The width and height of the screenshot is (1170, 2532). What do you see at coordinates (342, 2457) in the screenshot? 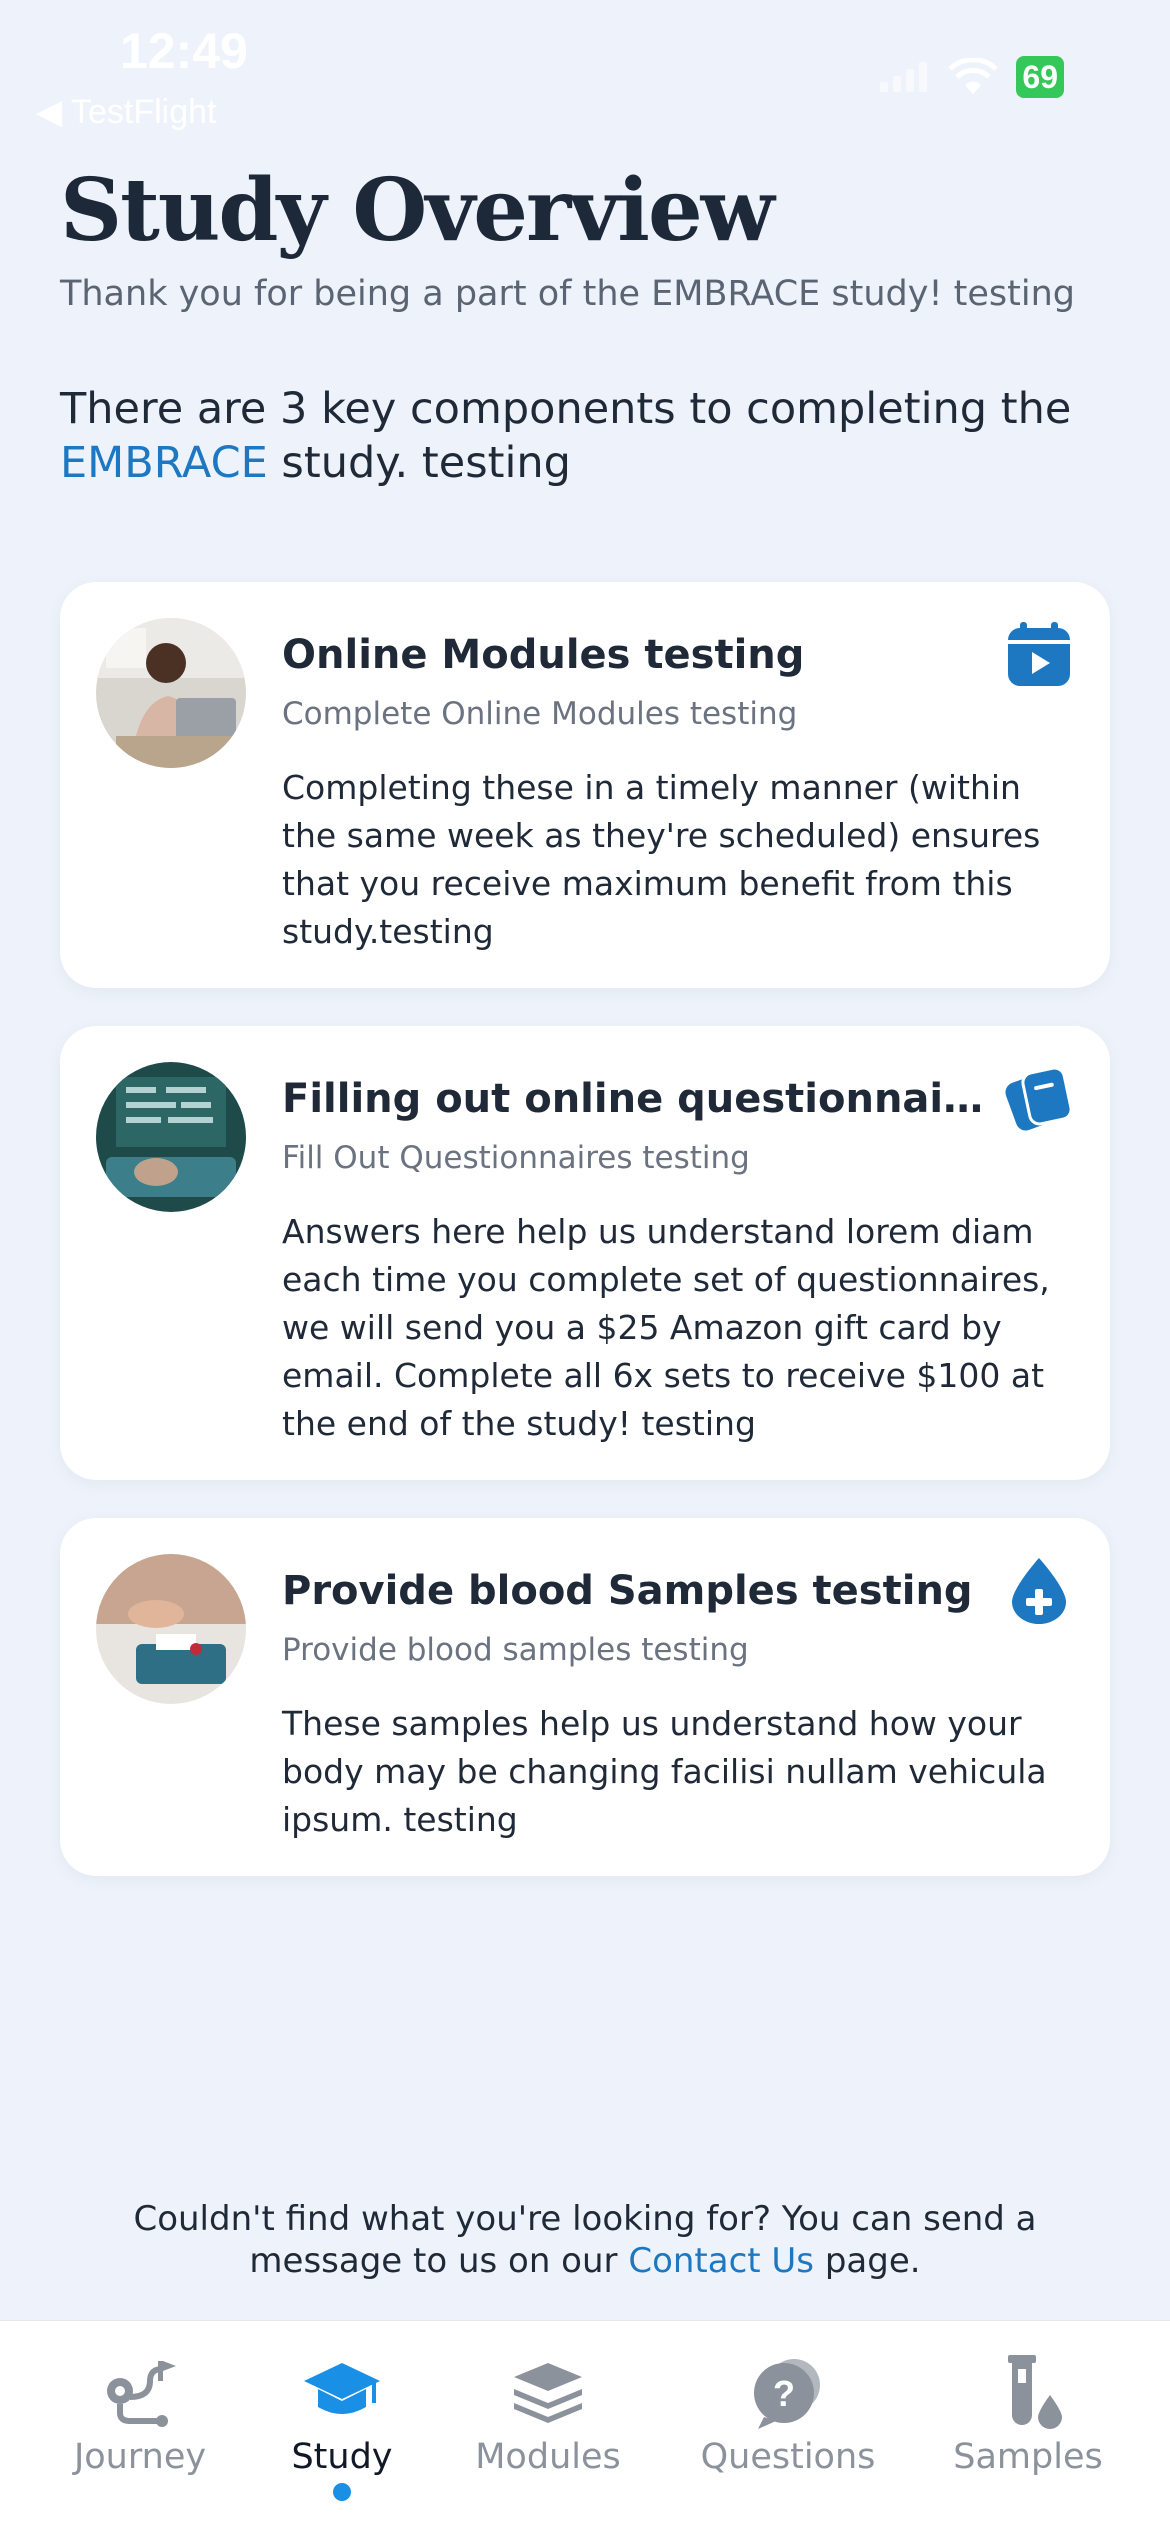
I see `tab-label: Study` at bounding box center [342, 2457].